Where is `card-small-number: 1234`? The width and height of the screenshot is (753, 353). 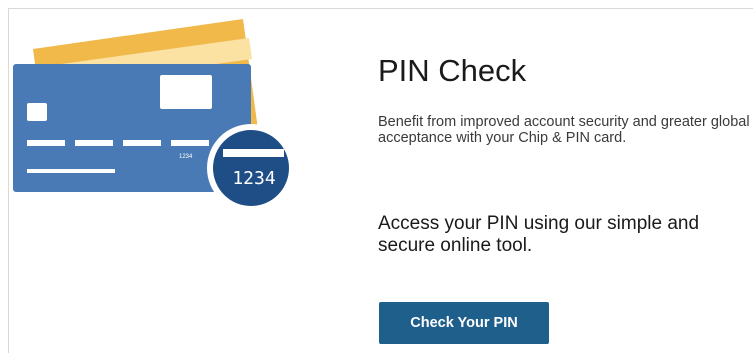 card-small-number: 1234 is located at coordinates (186, 157).